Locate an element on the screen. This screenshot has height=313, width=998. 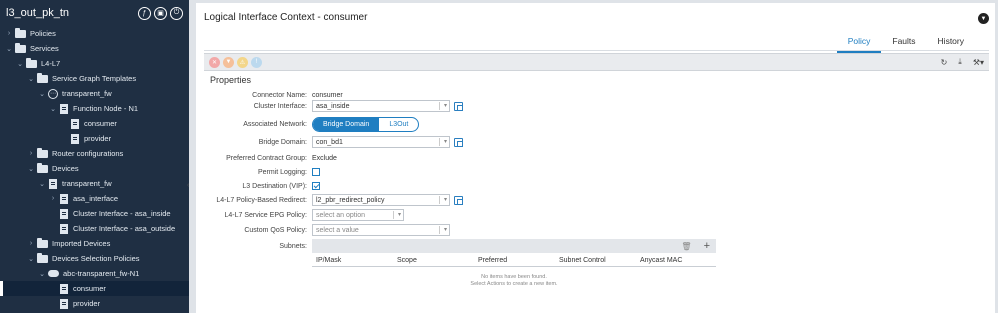
preferred-contract-group-row: Preferred Contract Group: Exclude is located at coordinates (595, 158).